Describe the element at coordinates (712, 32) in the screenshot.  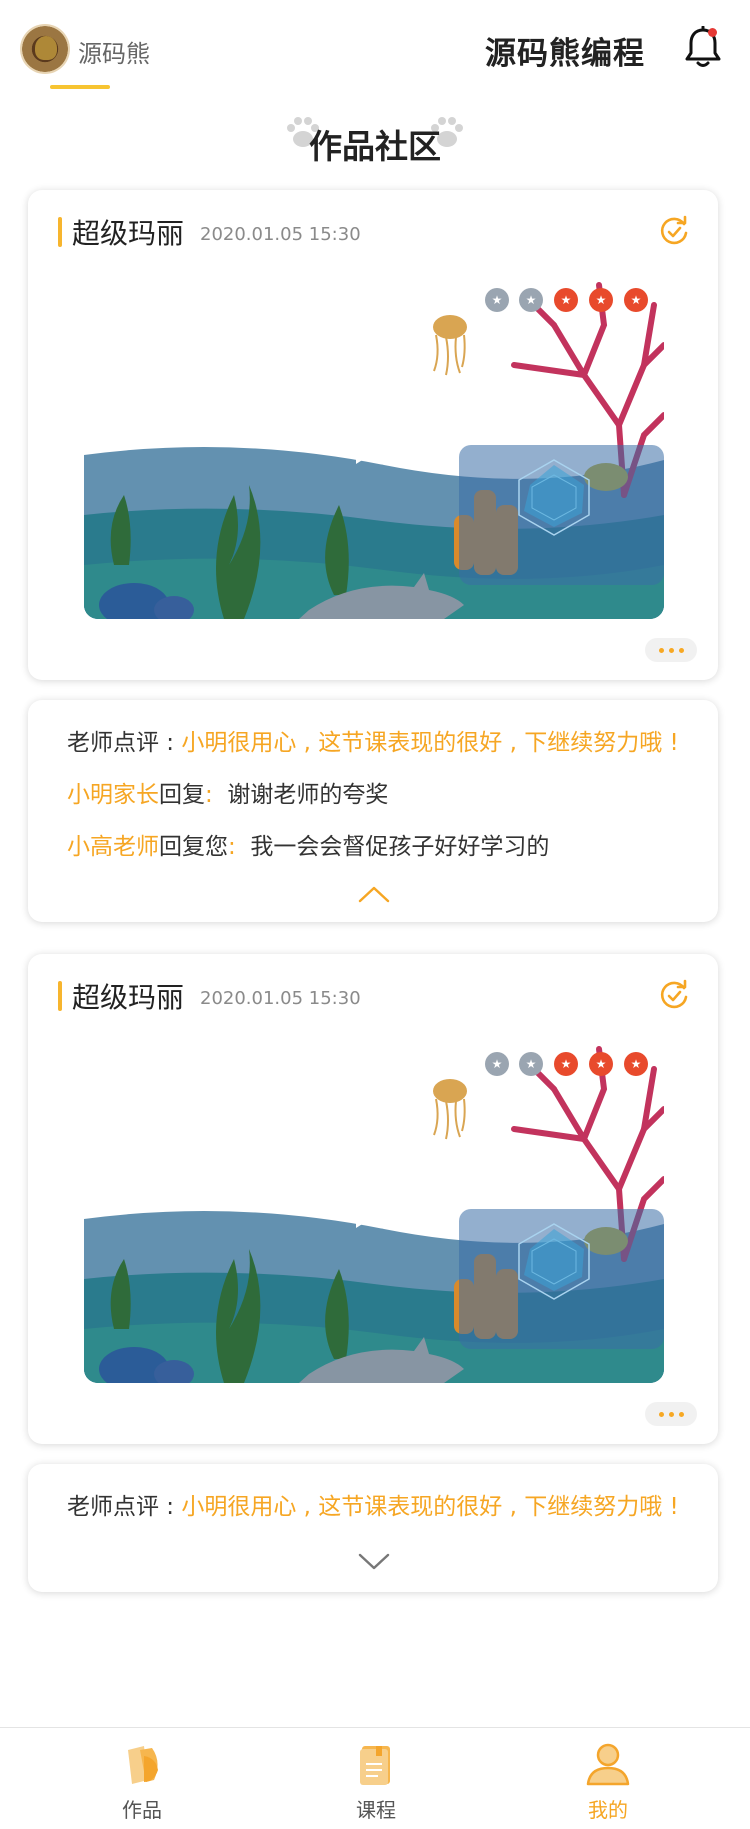
I see `notification-dot` at that location.